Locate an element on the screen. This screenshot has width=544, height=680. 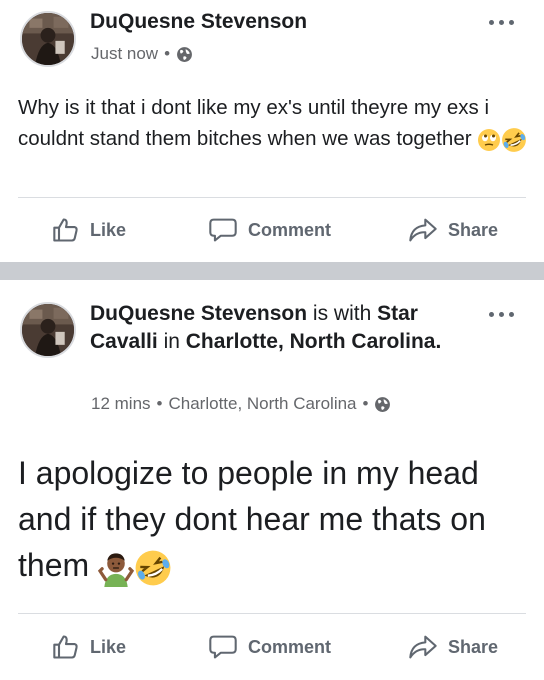
feed-divider is located at coordinates (272, 271).